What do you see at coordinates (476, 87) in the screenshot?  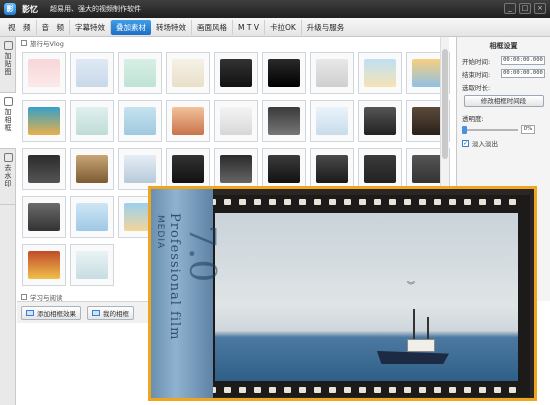 I see `duration-label: 选取时长:` at bounding box center [476, 87].